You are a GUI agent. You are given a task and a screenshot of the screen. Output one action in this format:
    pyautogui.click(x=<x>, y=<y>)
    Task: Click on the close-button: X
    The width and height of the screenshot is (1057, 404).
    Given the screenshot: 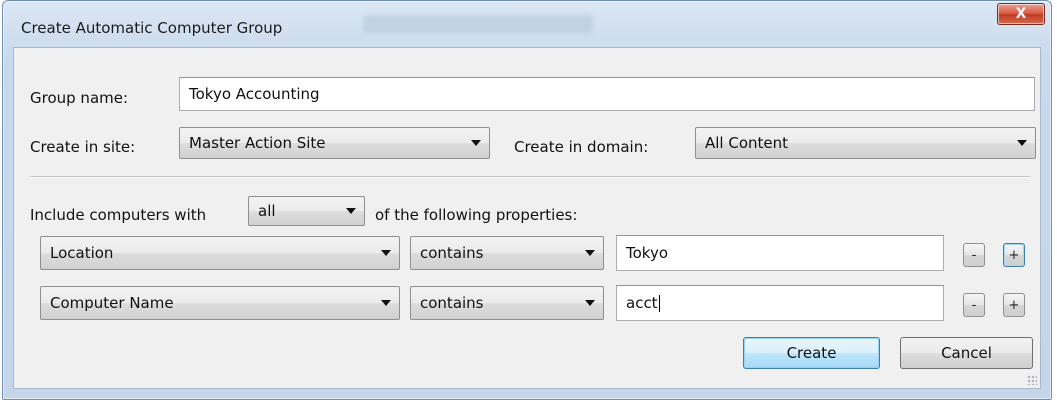 What is the action you would take?
    pyautogui.click(x=1021, y=14)
    